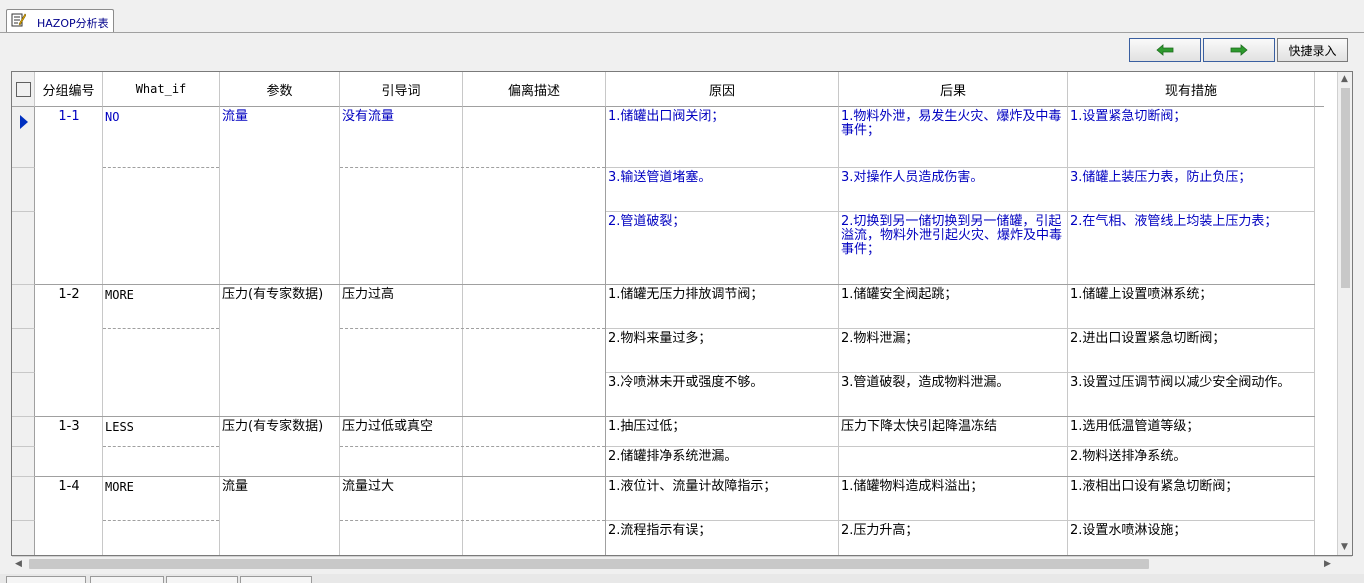 The image size is (1364, 583). I want to click on cell-consequence: 2.切换到另一储切换到另一储罐，引起溢流，物料外泄引起火灾、爆炸及中毒事件；, so click(953, 248).